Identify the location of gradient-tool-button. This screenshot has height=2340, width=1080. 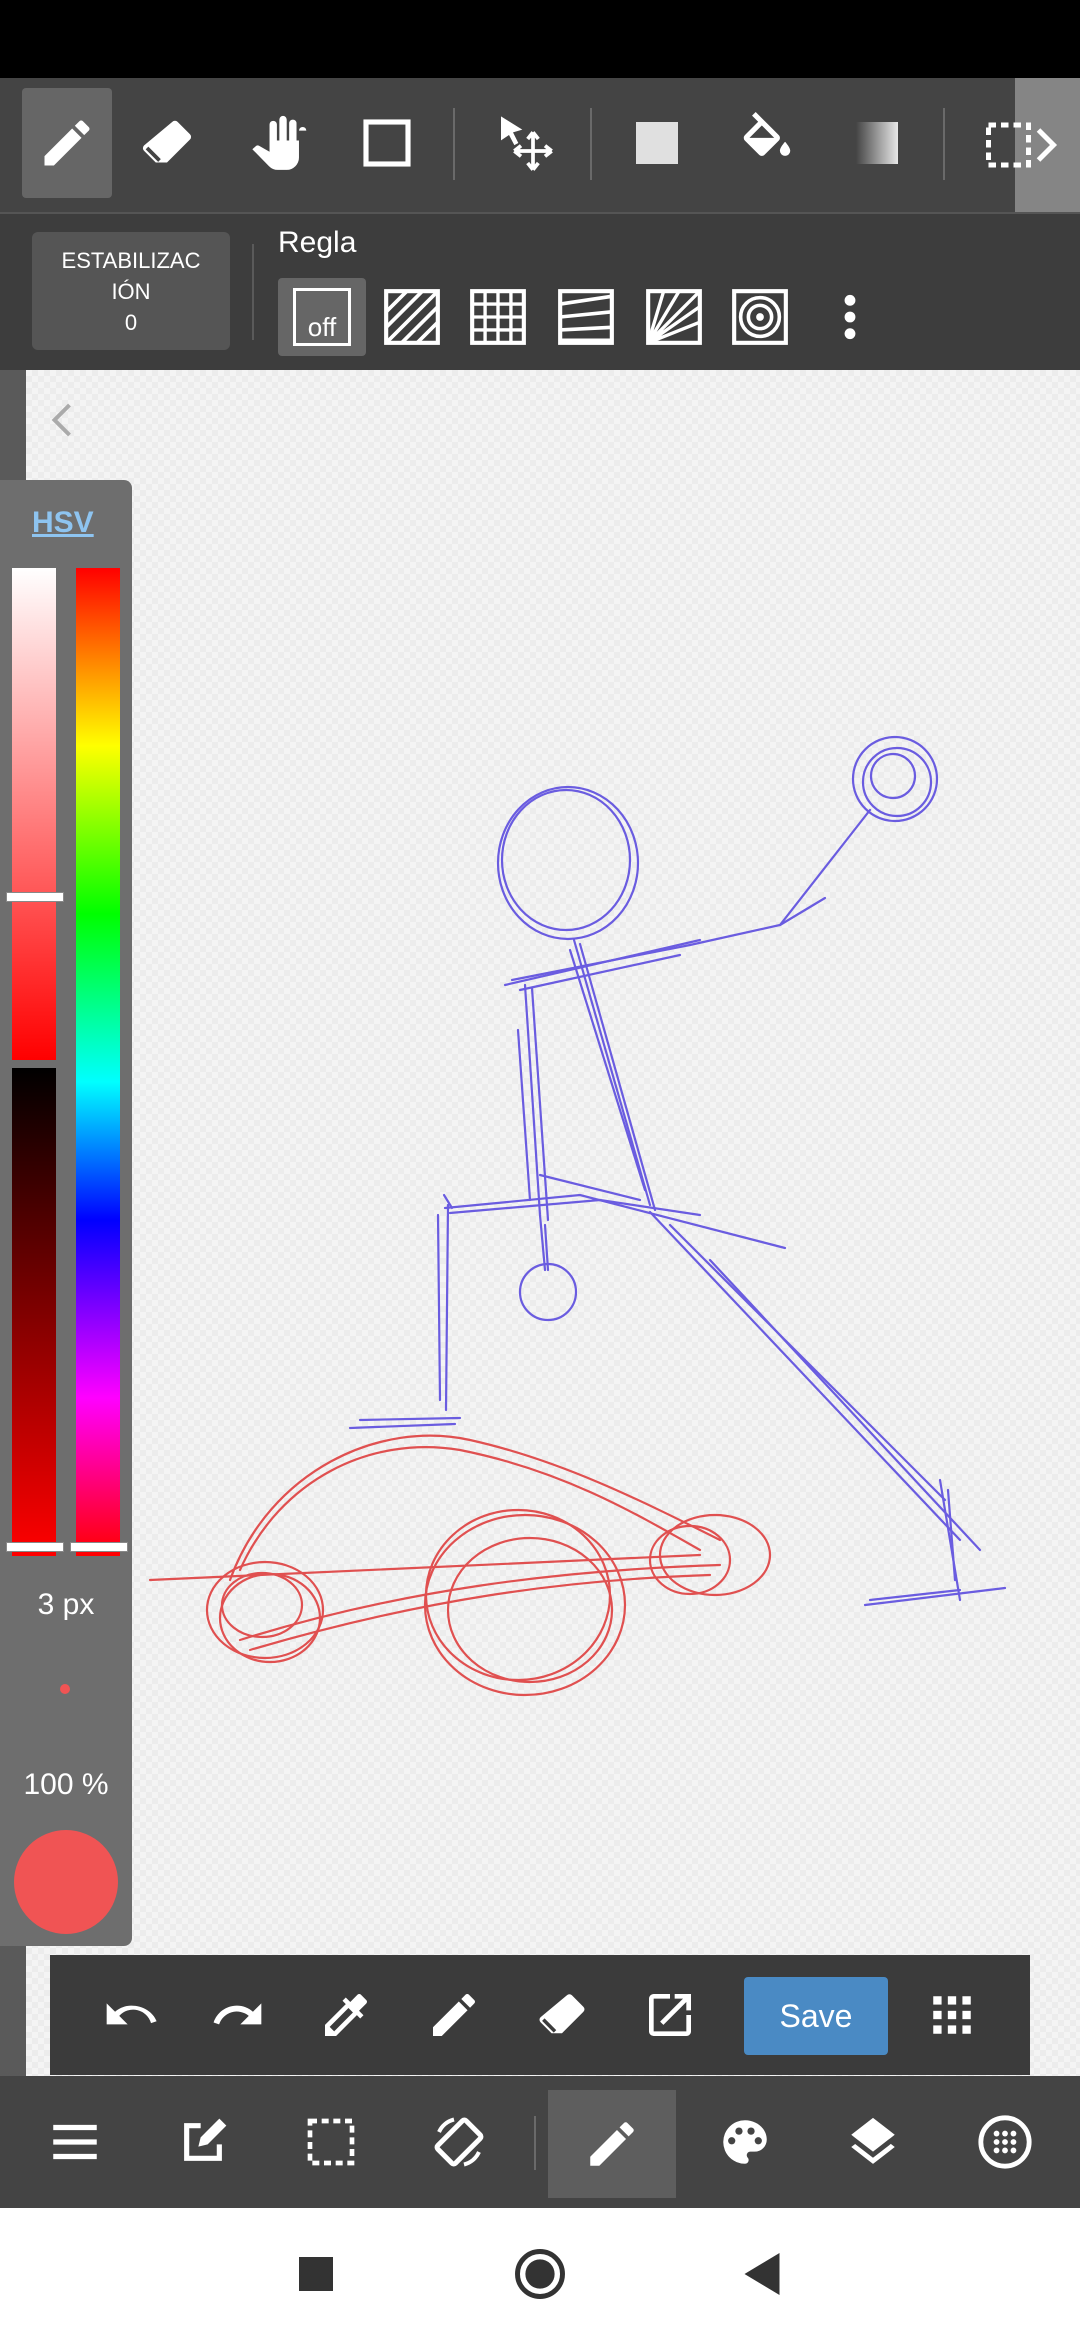
(877, 143).